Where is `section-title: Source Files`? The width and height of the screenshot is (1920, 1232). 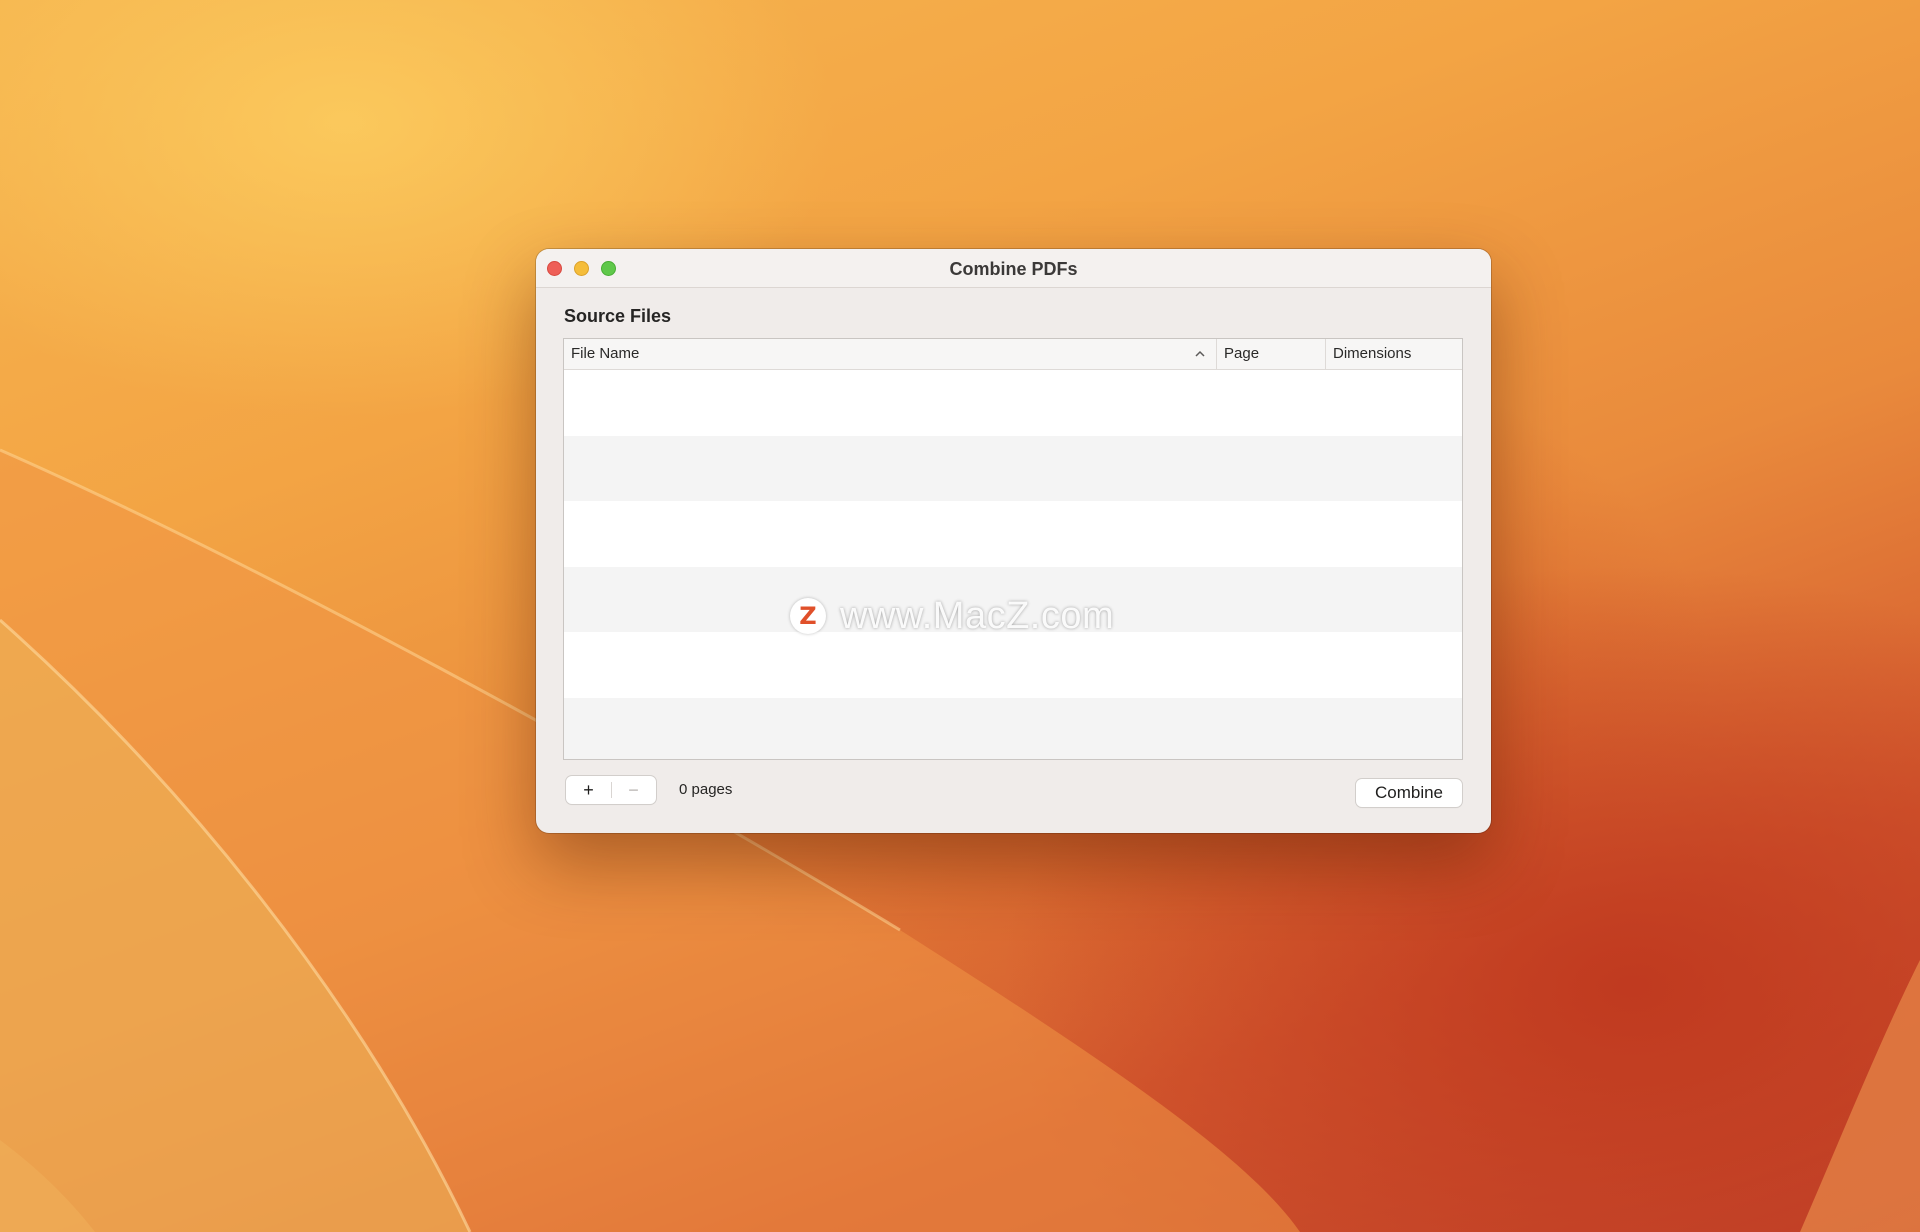 section-title: Source Files is located at coordinates (618, 316).